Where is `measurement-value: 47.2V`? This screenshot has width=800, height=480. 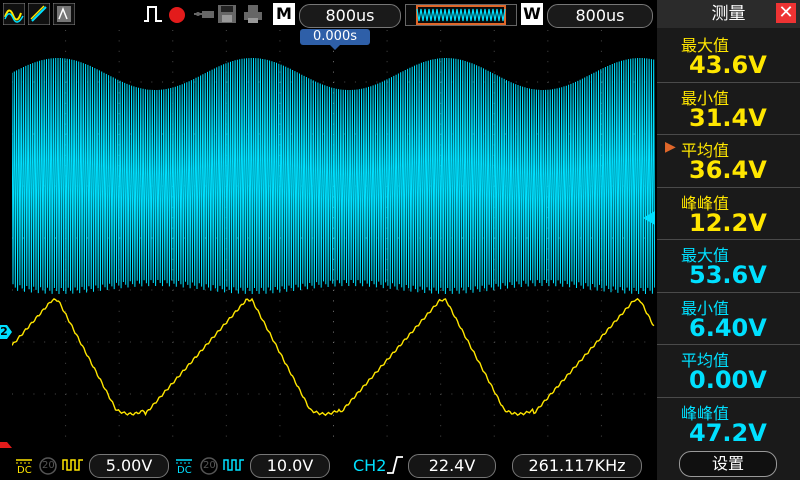
measurement-value: 47.2V is located at coordinates (728, 432).